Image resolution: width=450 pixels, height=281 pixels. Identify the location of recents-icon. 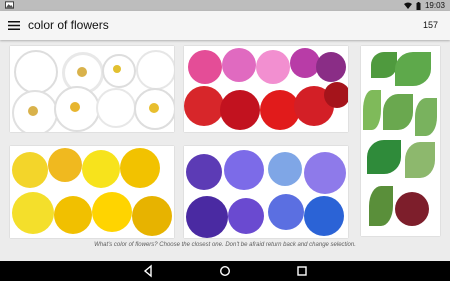
(302, 271).